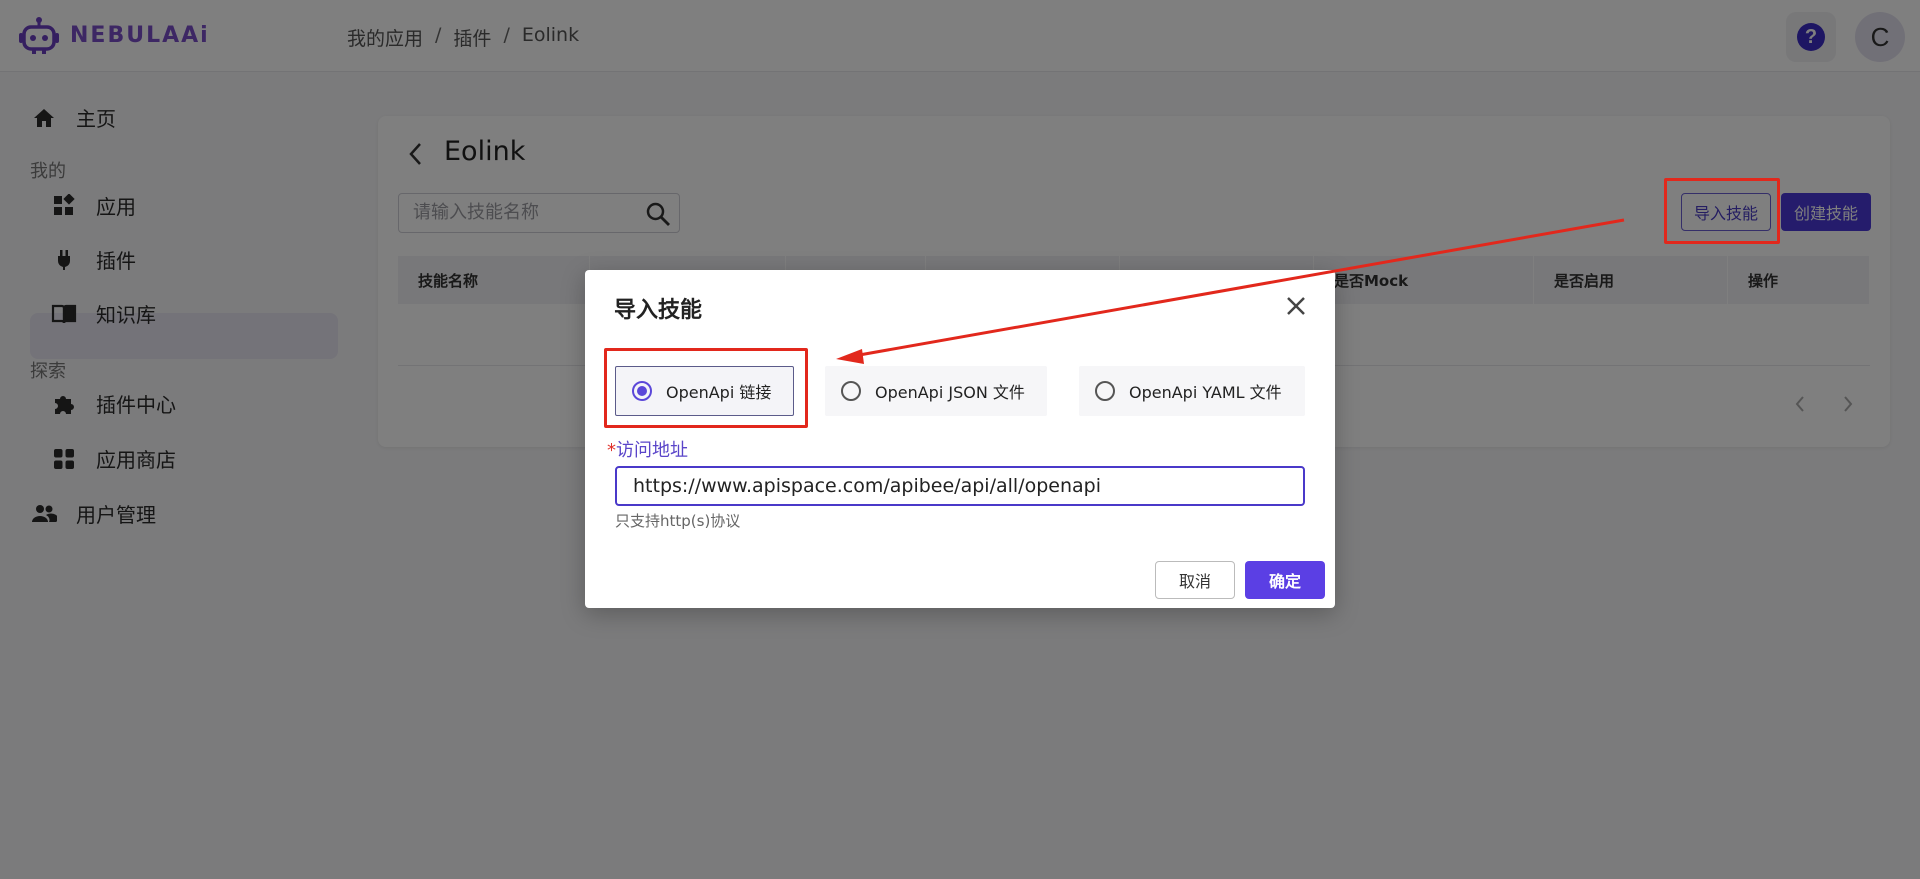 The width and height of the screenshot is (1920, 879). Describe the element at coordinates (1195, 580) in the screenshot. I see `cancel-button: 取消` at that location.